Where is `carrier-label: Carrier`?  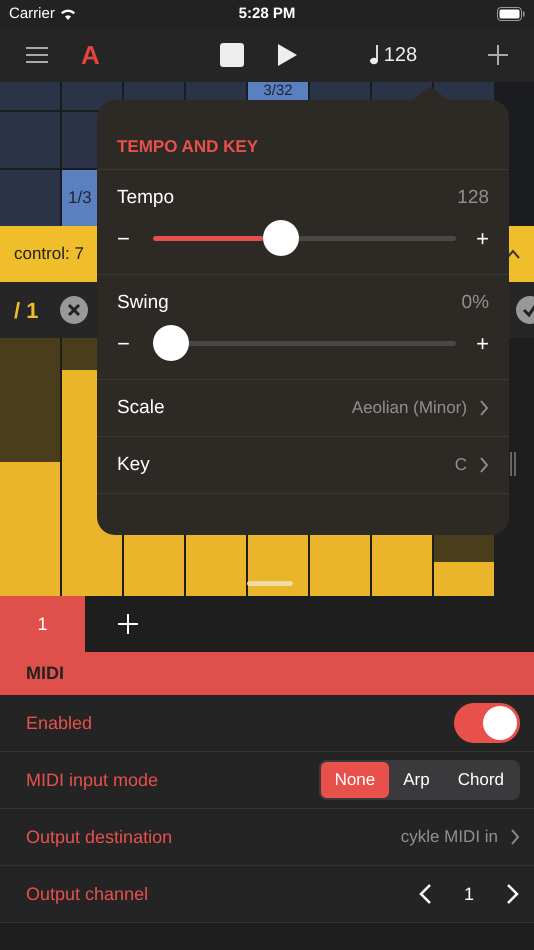 carrier-label: Carrier is located at coordinates (32, 14).